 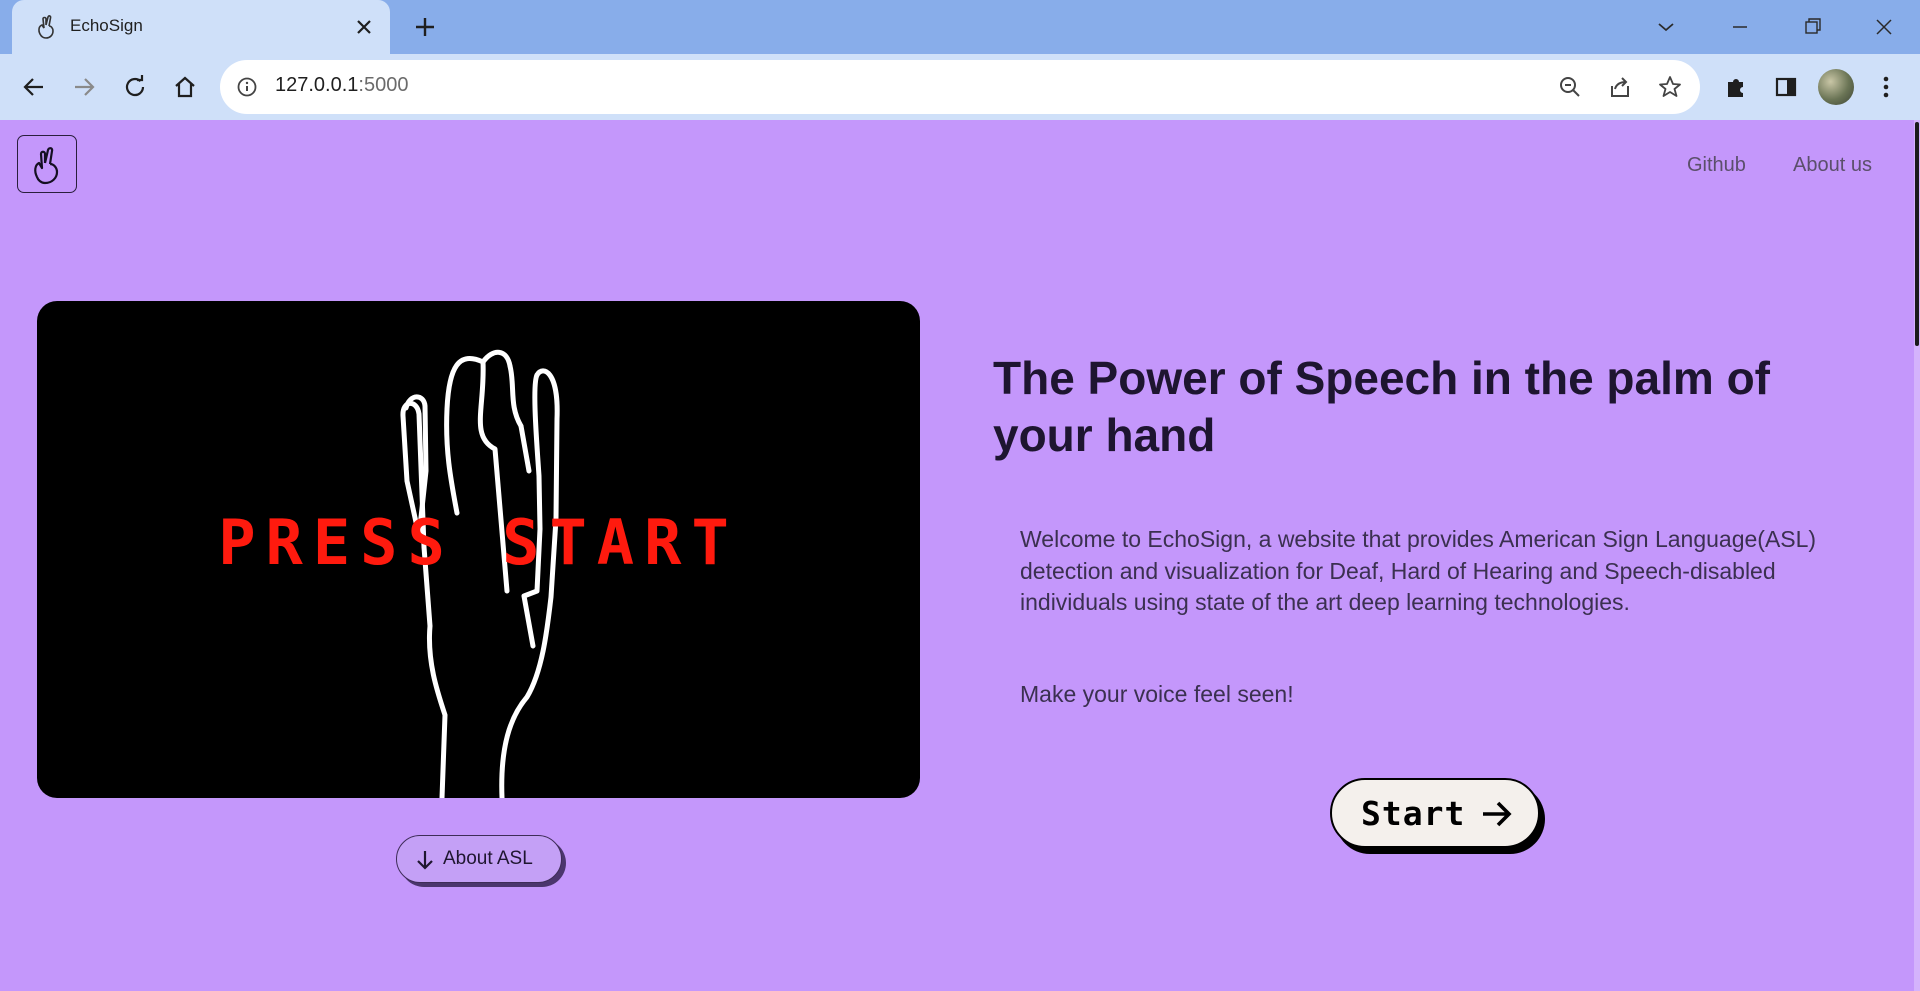 I want to click on about-asl-button: About ASL, so click(x=479, y=859).